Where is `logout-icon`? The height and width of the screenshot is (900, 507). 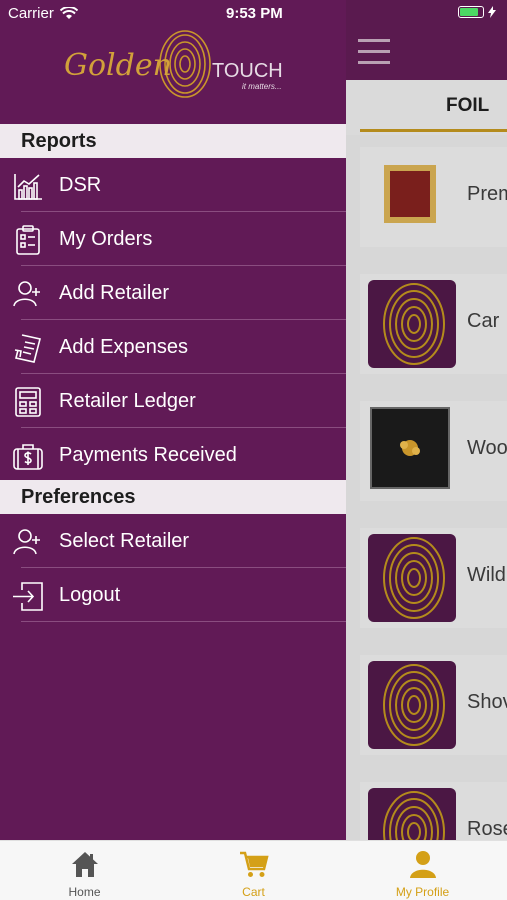
logout-icon is located at coordinates (28, 596).